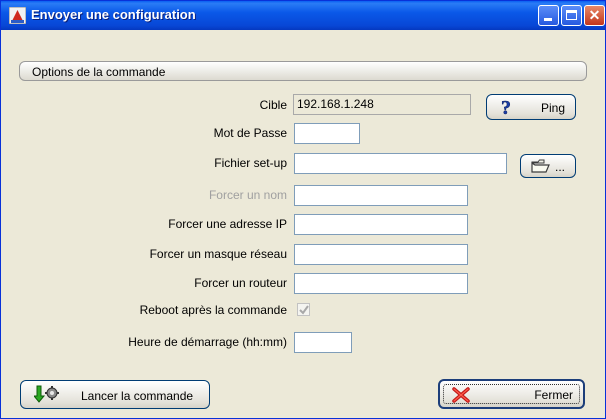 The image size is (606, 419). What do you see at coordinates (303, 15) in the screenshot?
I see `title-bar: Envoyer une configuration ✕` at bounding box center [303, 15].